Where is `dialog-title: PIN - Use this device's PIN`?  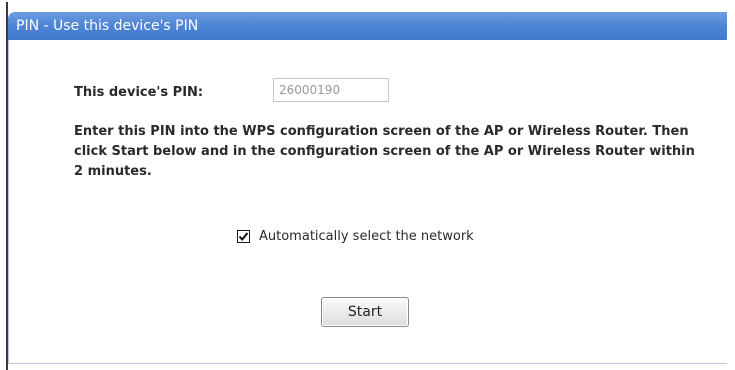
dialog-title: PIN - Use this device's PIN is located at coordinates (107, 26).